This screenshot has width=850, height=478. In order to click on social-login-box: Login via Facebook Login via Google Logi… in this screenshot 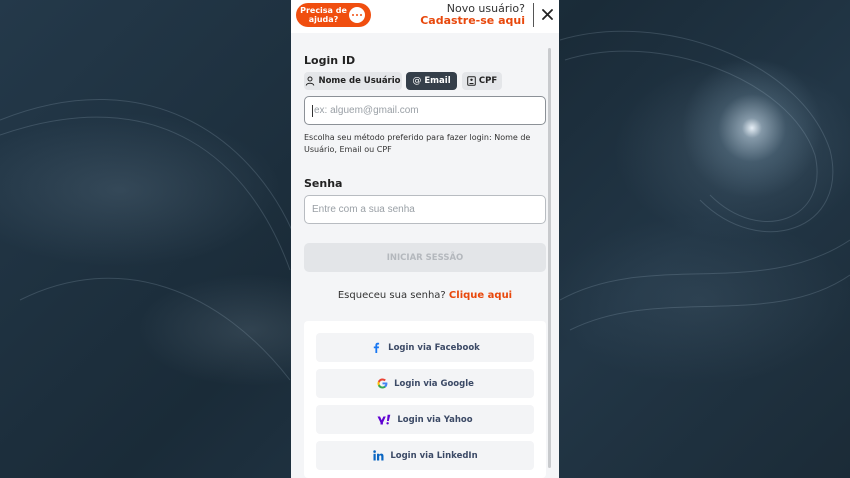, I will do `click(425, 399)`.